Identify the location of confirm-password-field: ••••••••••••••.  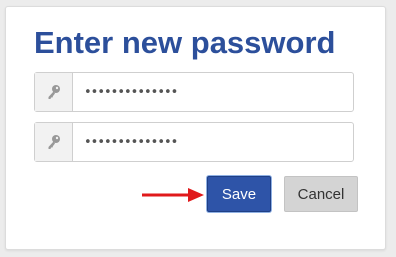
(194, 142).